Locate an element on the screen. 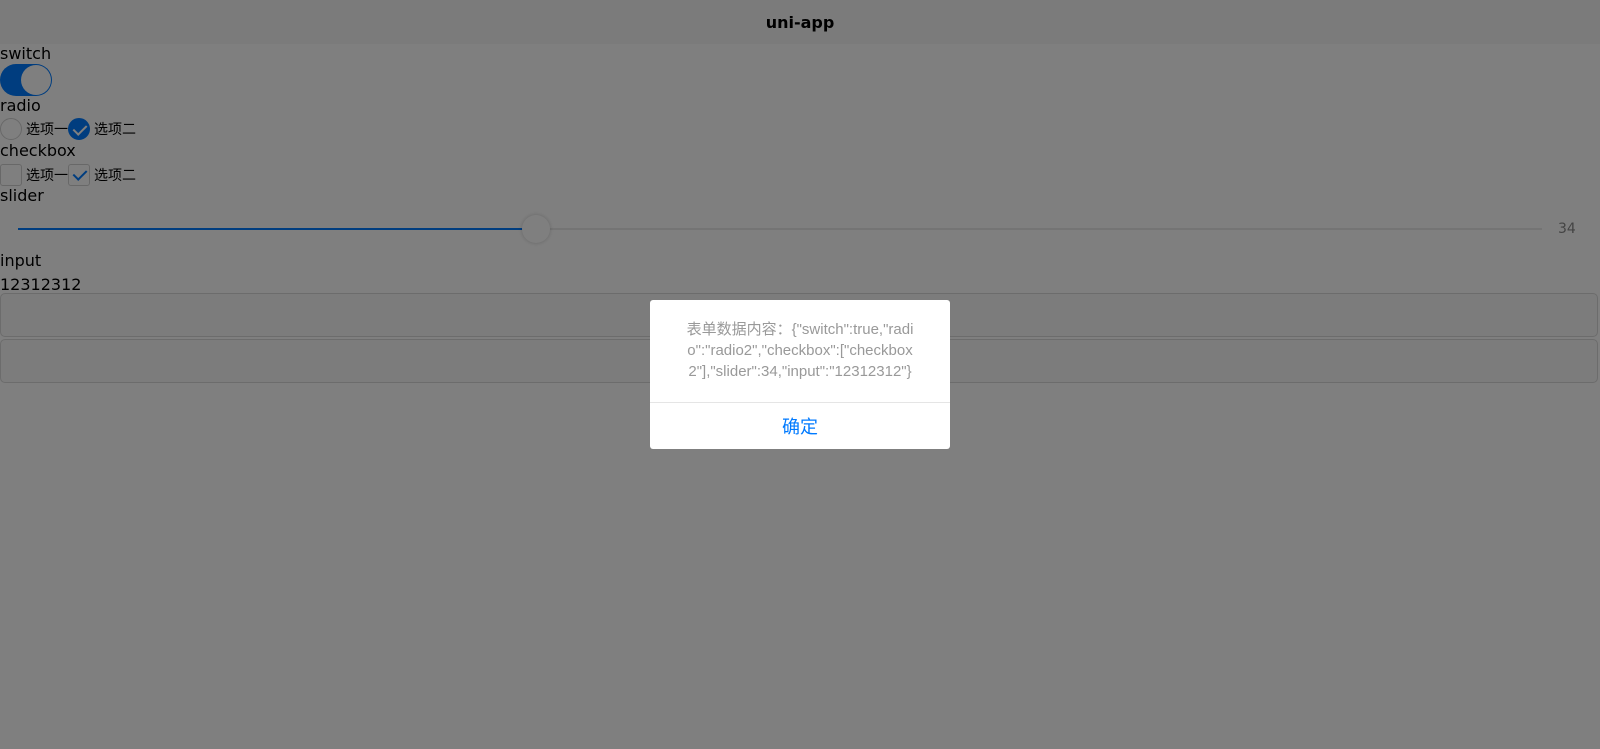  modal-confirm-label: 确定 is located at coordinates (800, 427).